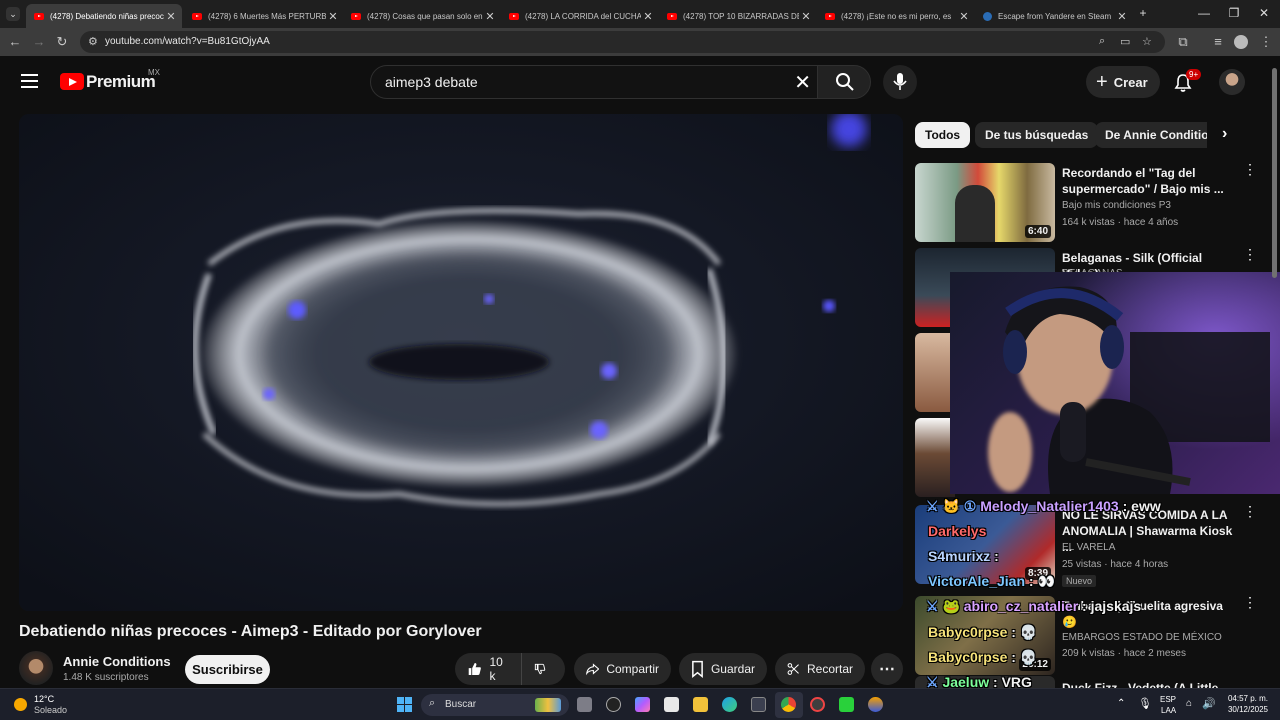 Image resolution: width=1280 pixels, height=720 pixels. Describe the element at coordinates (1037, 135) in the screenshot. I see `chip-from-searches: De tus búsquedas` at that location.